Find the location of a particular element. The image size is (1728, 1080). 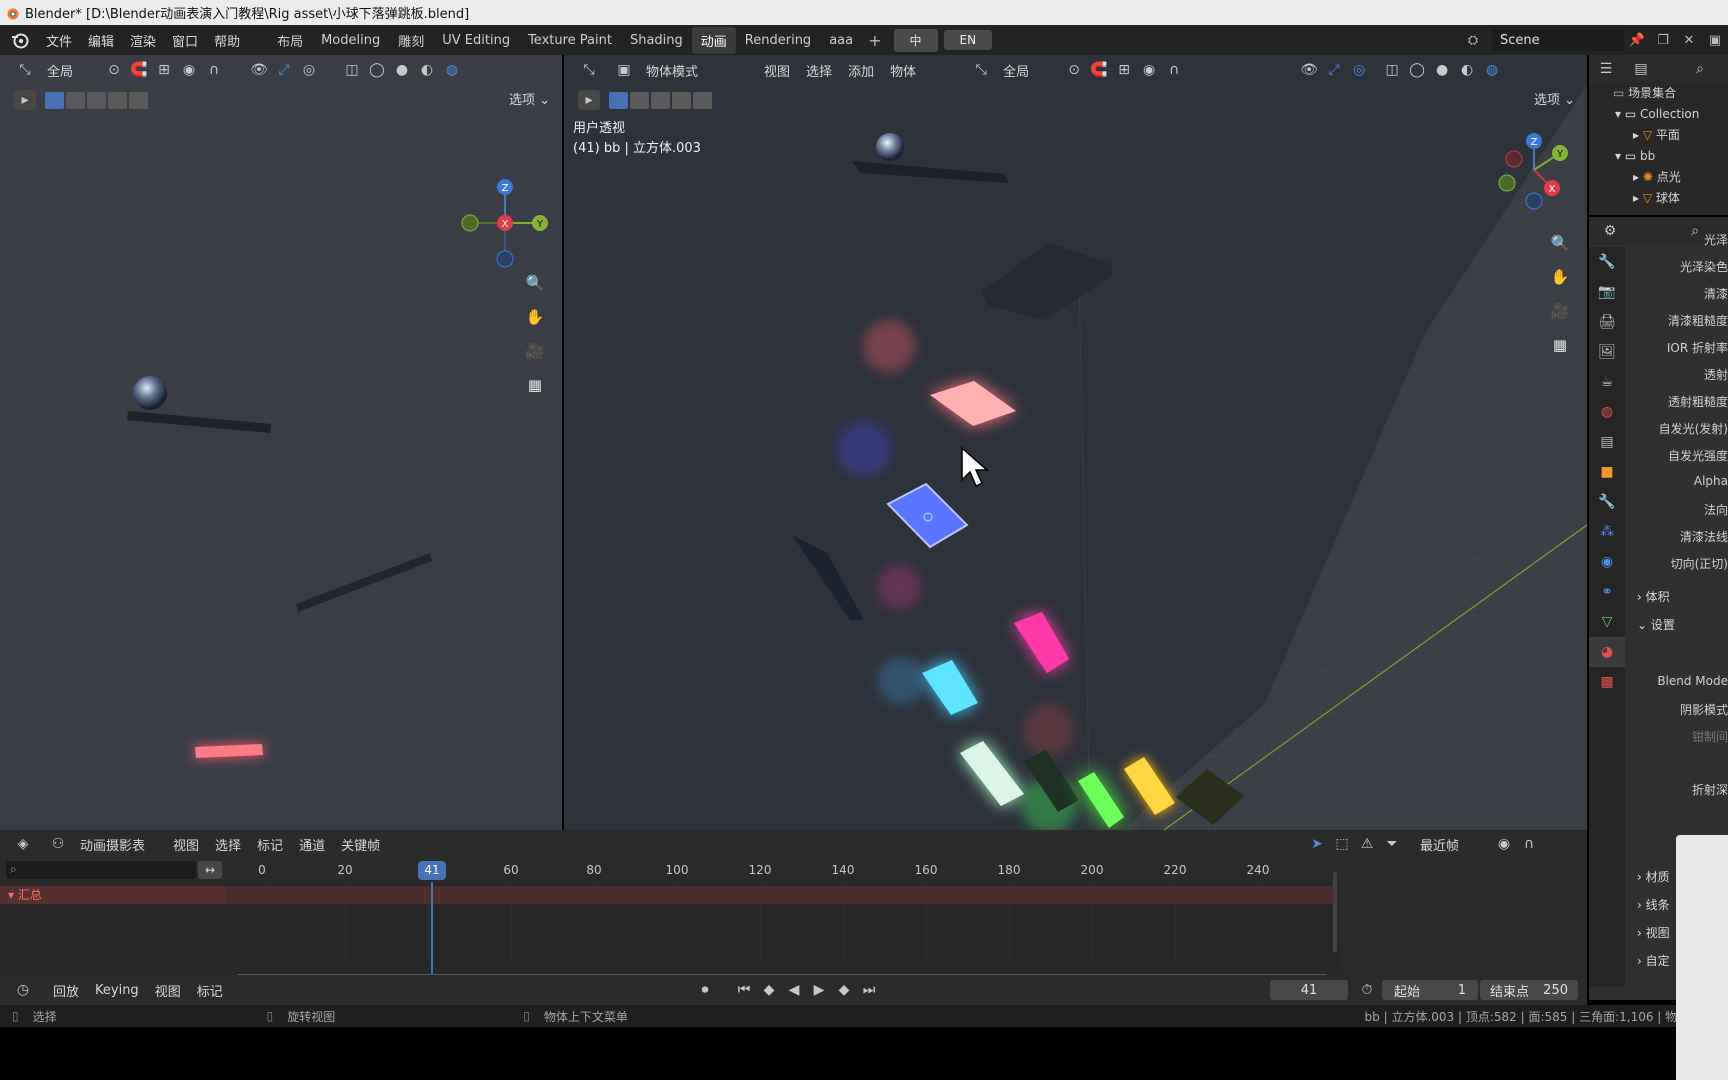

platform-top-right is located at coordinates (930, 172).